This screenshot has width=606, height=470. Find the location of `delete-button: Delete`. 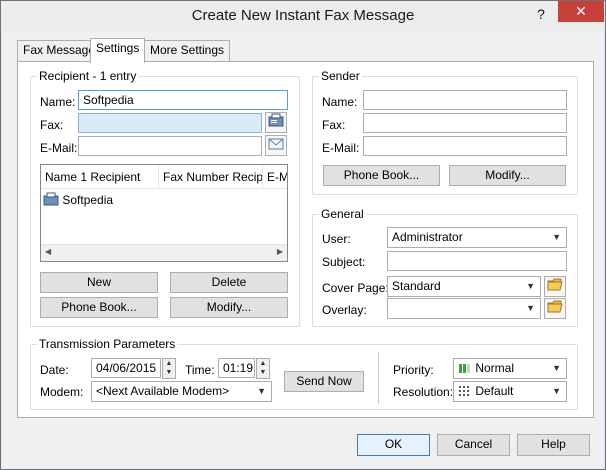

delete-button: Delete is located at coordinates (229, 282).